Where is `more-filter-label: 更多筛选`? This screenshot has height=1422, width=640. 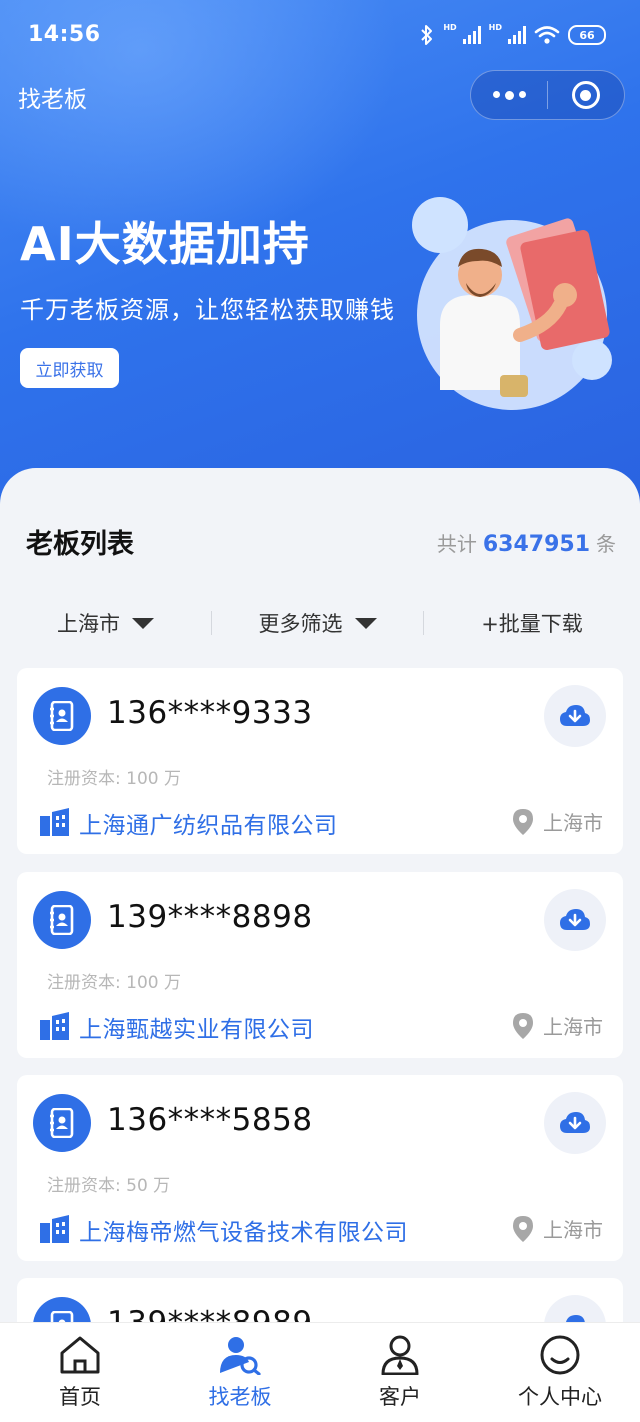 more-filter-label: 更多筛选 is located at coordinates (300, 624).